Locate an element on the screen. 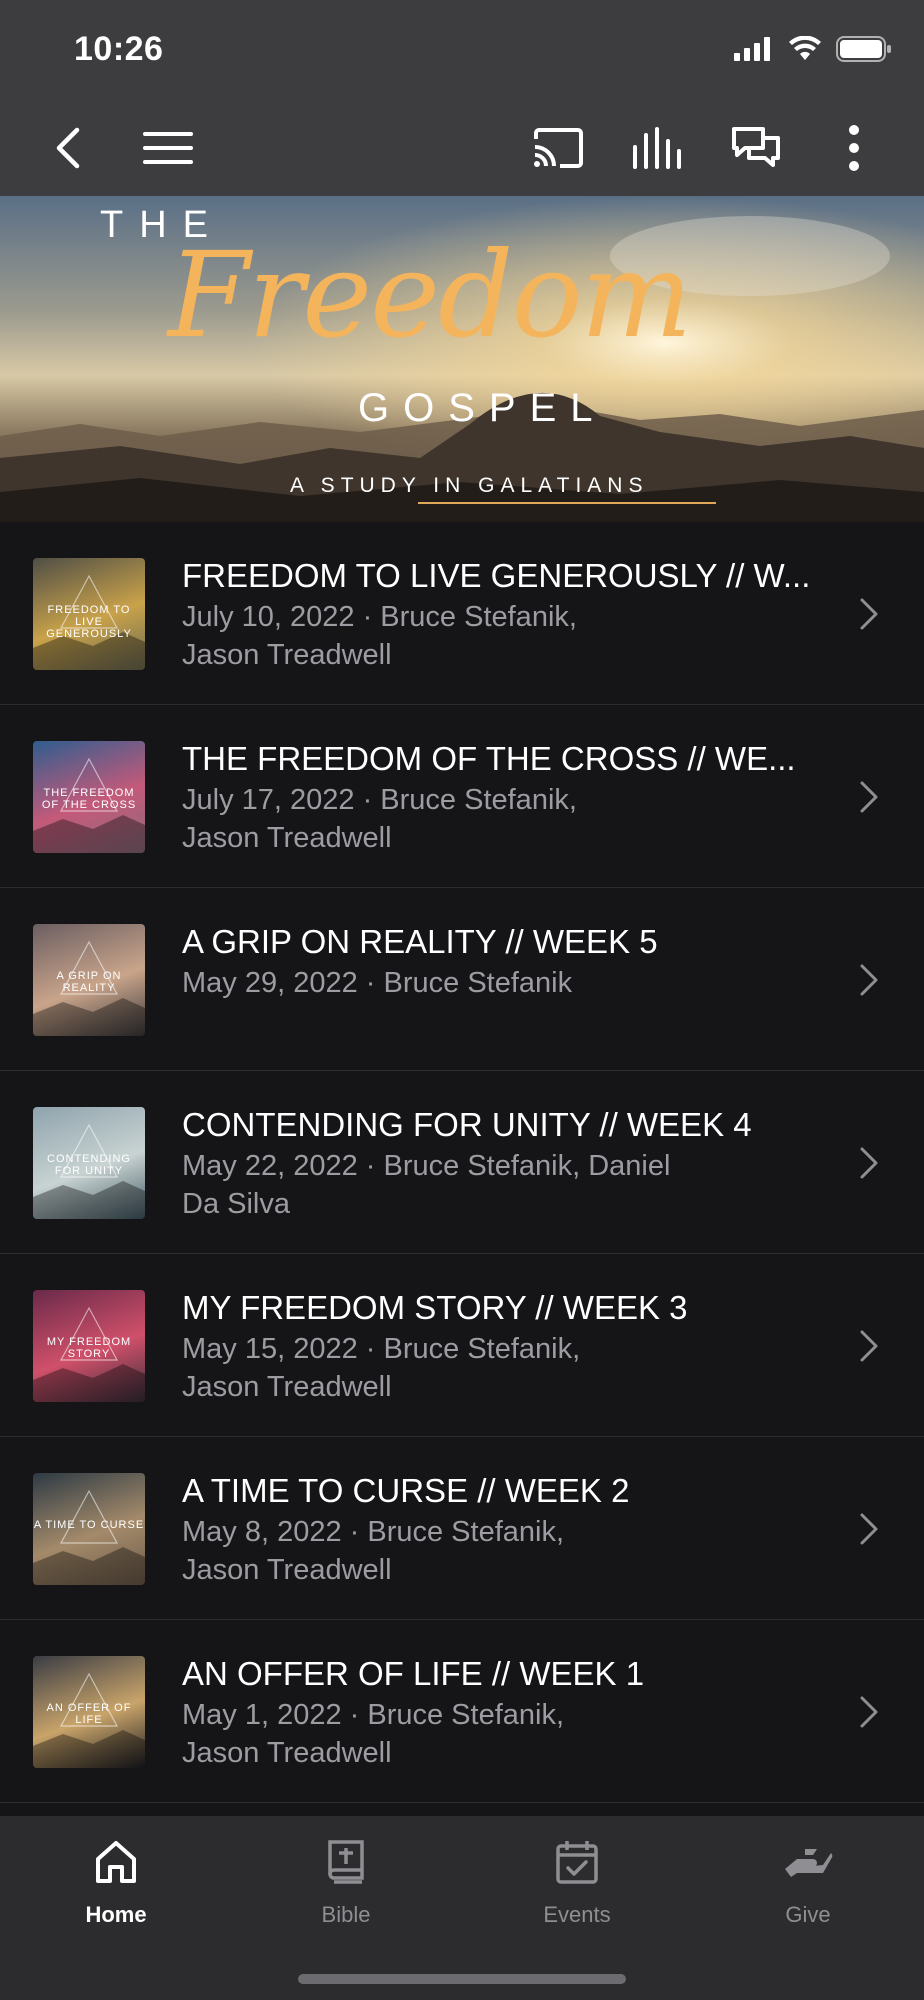 The height and width of the screenshot is (2000, 924). thumbnail-caption: THE FREEDOM OF THE CROSS is located at coordinates (89, 799).